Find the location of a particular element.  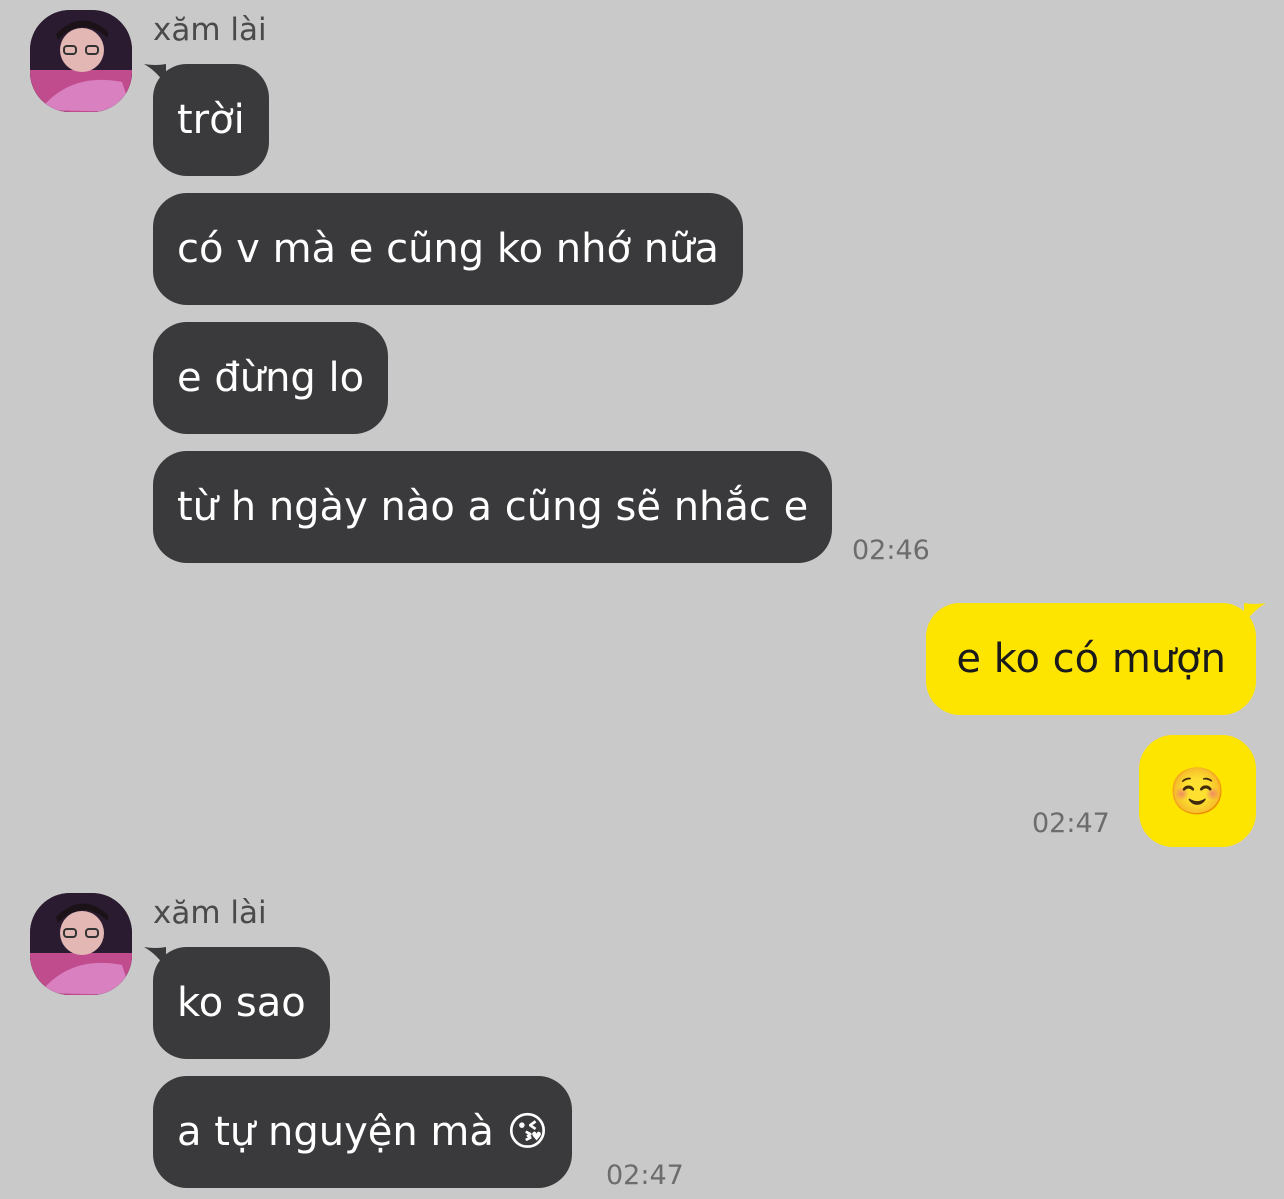

message-text: e đừng lo is located at coordinates (271, 378).